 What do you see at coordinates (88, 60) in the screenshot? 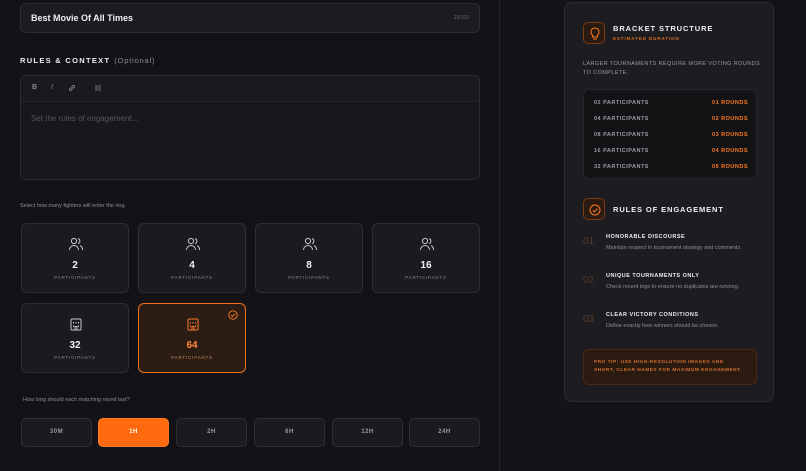
I see `rules-section-label: RULES & CONTEXT (Optional)` at bounding box center [88, 60].